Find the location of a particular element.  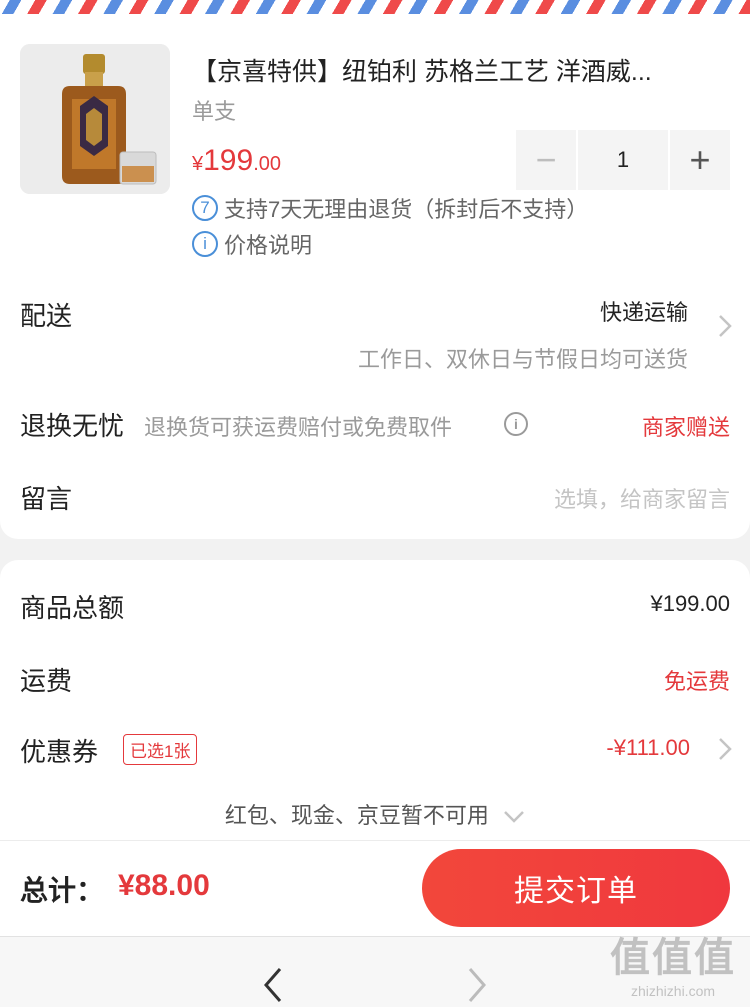

coupon-badge: 已选1张 is located at coordinates (160, 749).